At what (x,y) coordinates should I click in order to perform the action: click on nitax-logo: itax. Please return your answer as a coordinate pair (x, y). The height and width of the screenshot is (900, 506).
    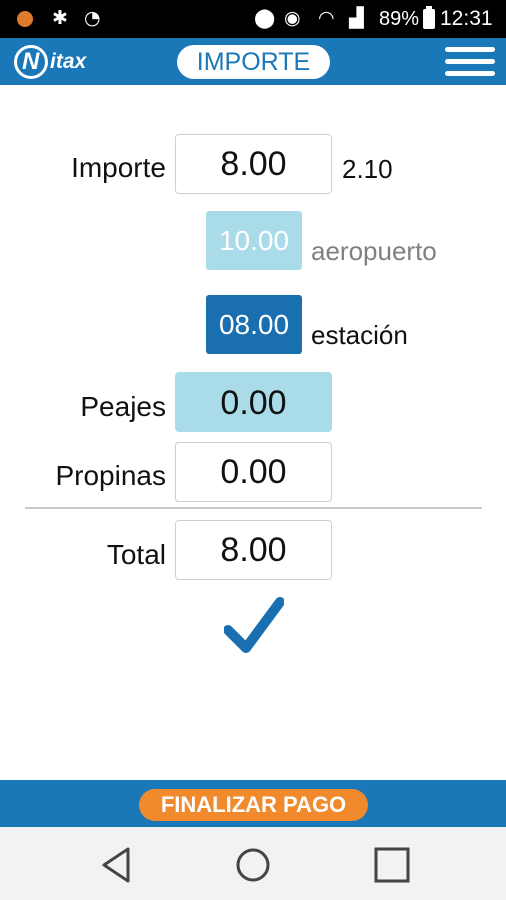
    Looking at the image, I should click on (50, 62).